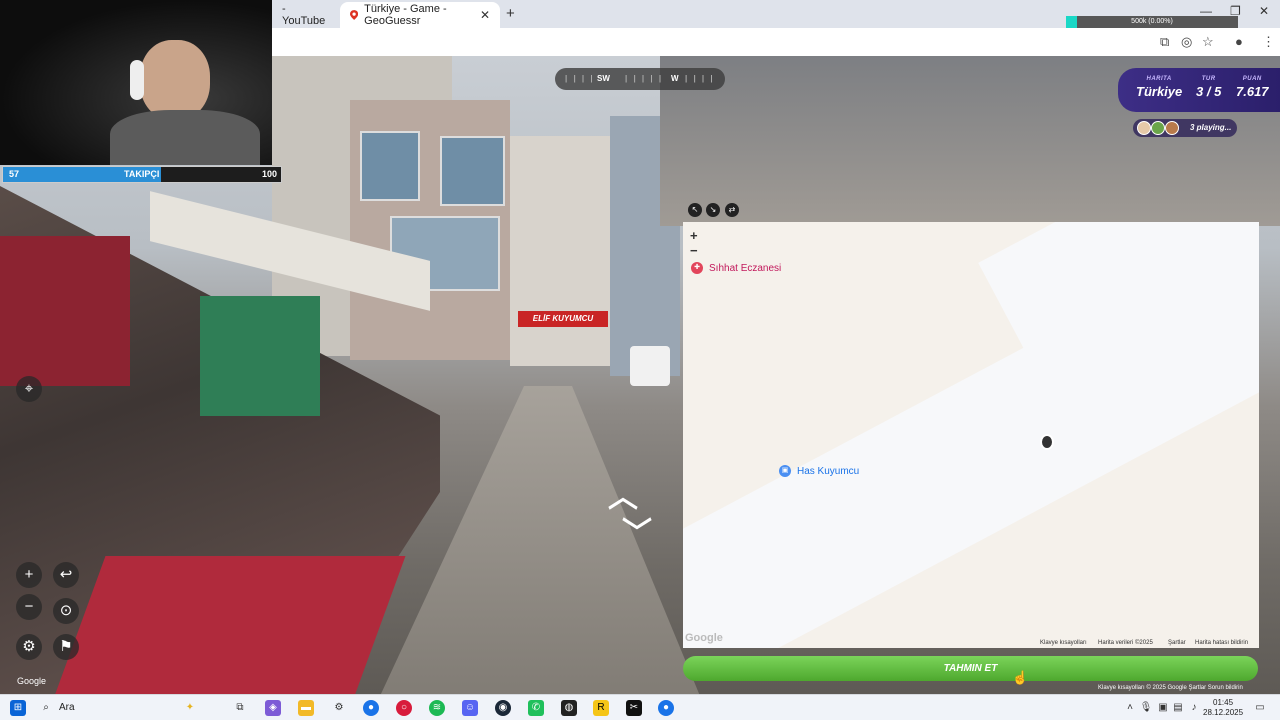  I want to click on obs-icon: ◍, so click(569, 708).